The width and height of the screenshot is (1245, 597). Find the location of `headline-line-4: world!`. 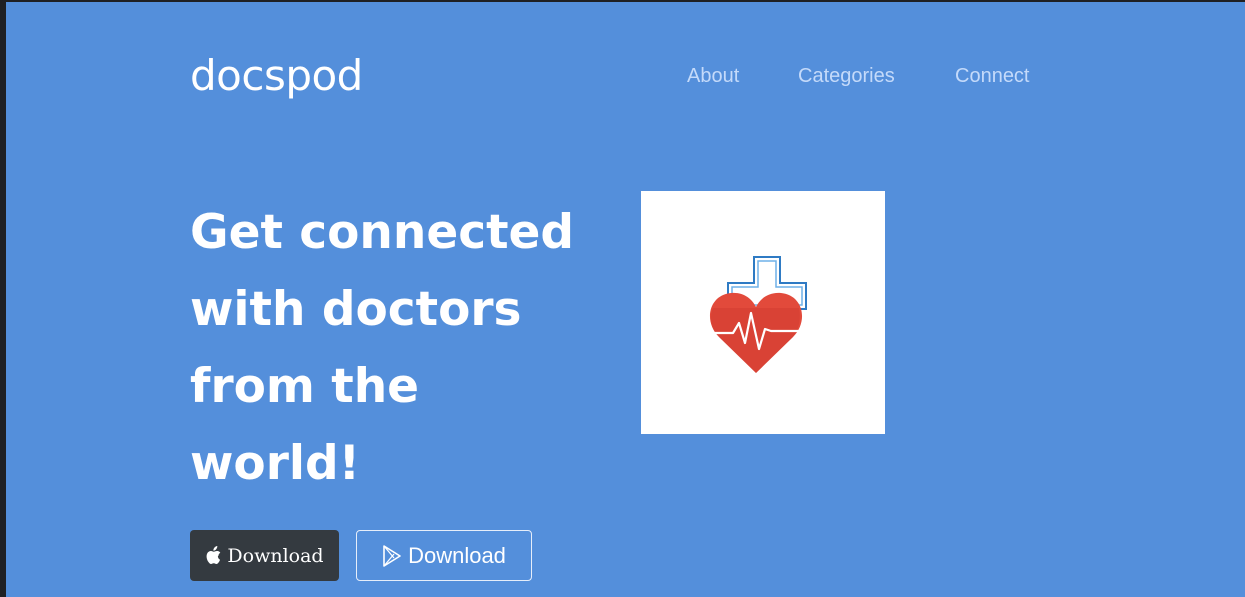

headline-line-4: world! is located at coordinates (275, 463).